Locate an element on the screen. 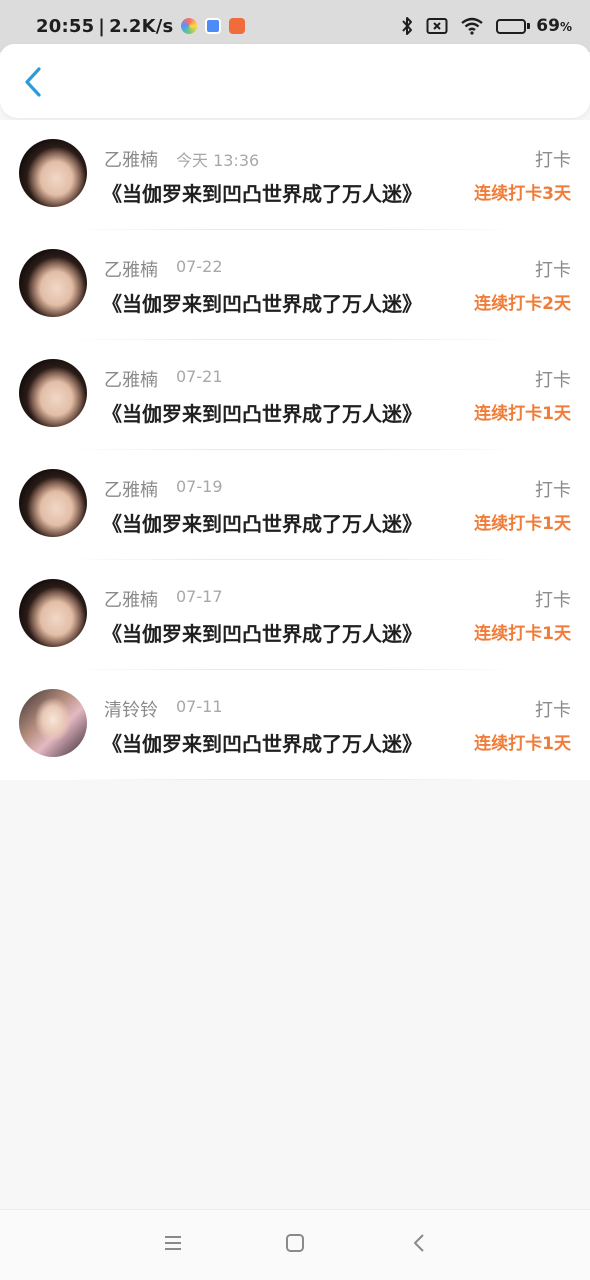 The height and width of the screenshot is (1280, 590). timestamp: 07-21 is located at coordinates (199, 376).